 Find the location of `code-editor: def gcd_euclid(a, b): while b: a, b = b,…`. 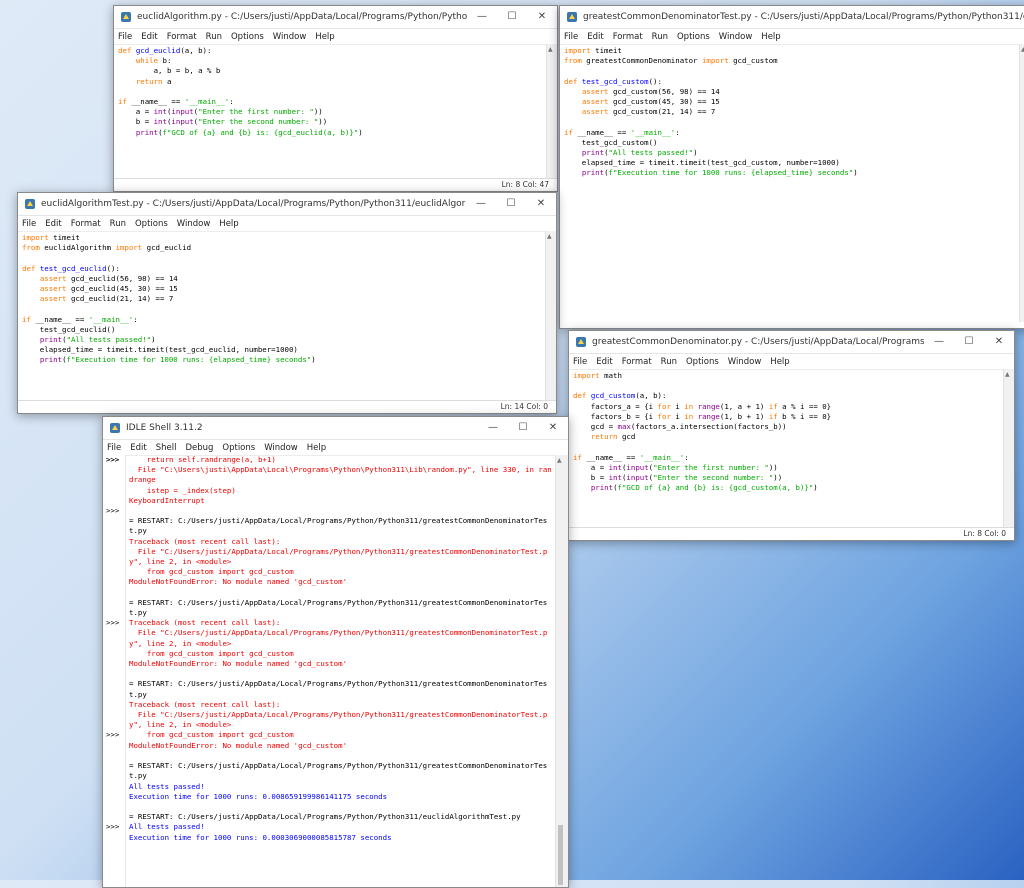

code-editor: def gcd_euclid(a, b): while b: a, b = b,… is located at coordinates (330, 111).